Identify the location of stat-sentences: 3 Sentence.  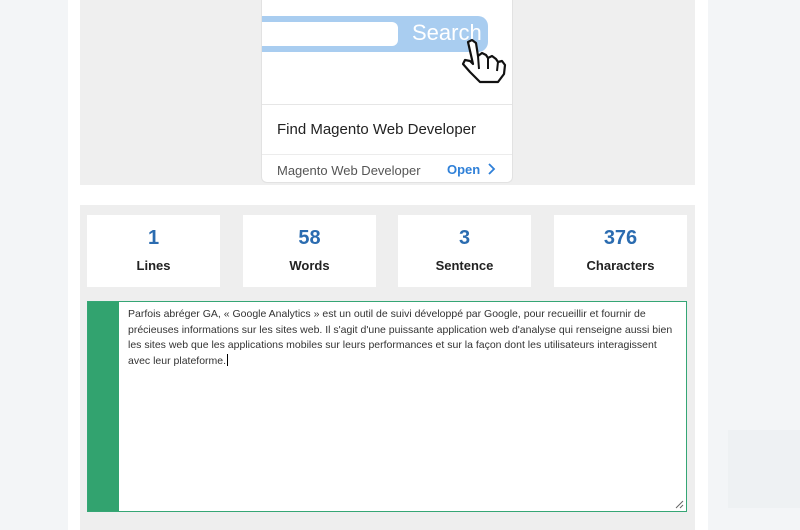
(464, 251).